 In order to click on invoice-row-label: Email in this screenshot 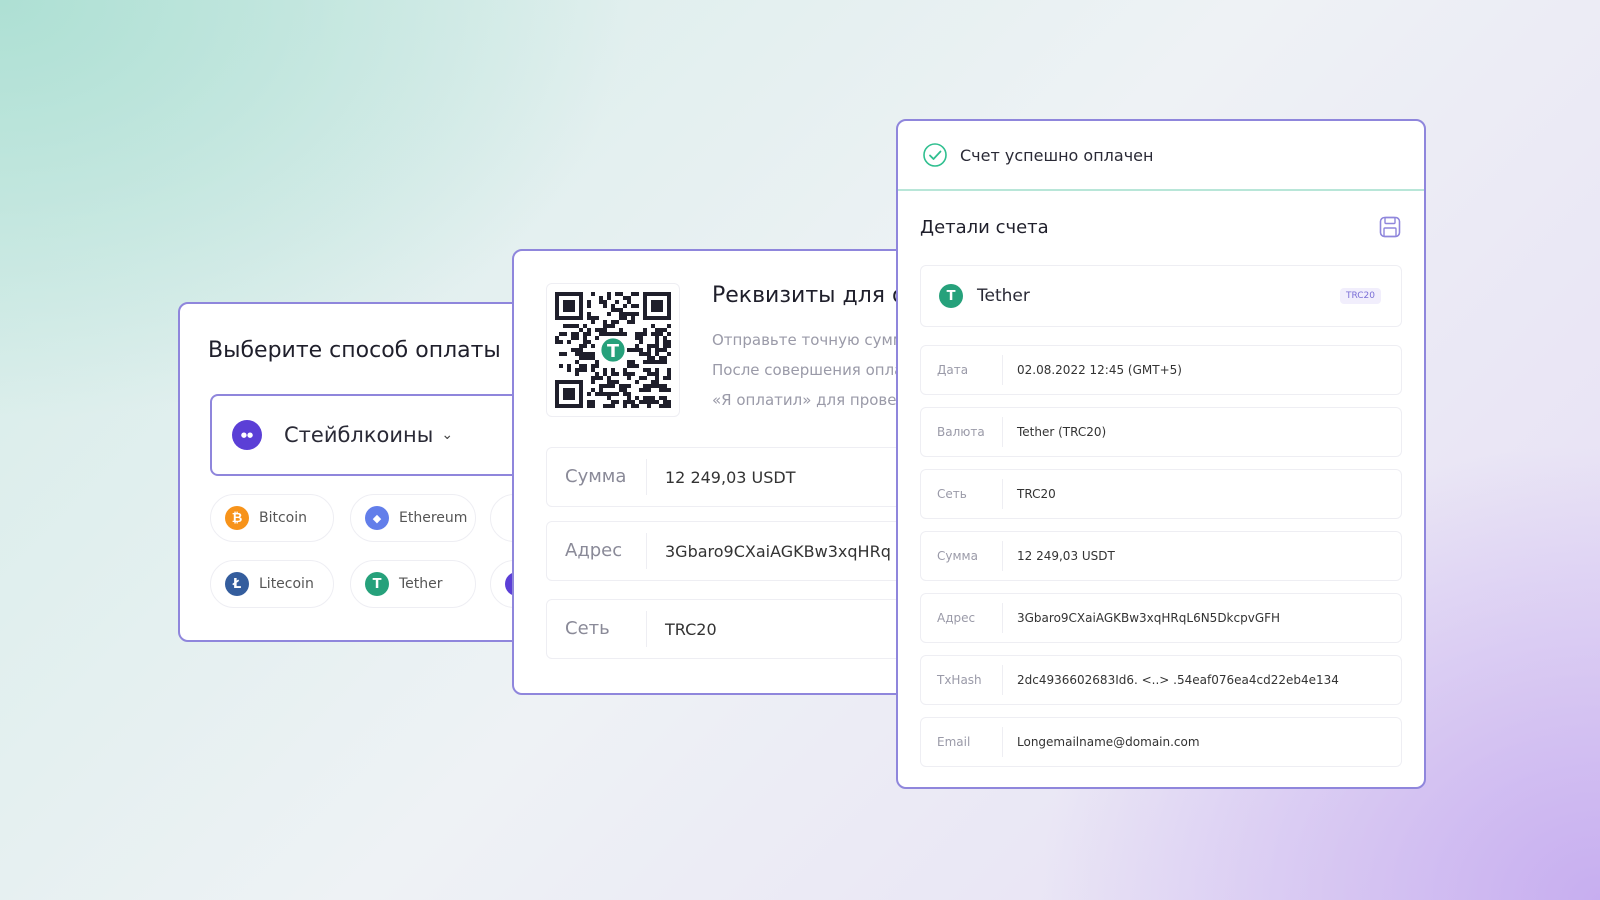, I will do `click(962, 742)`.